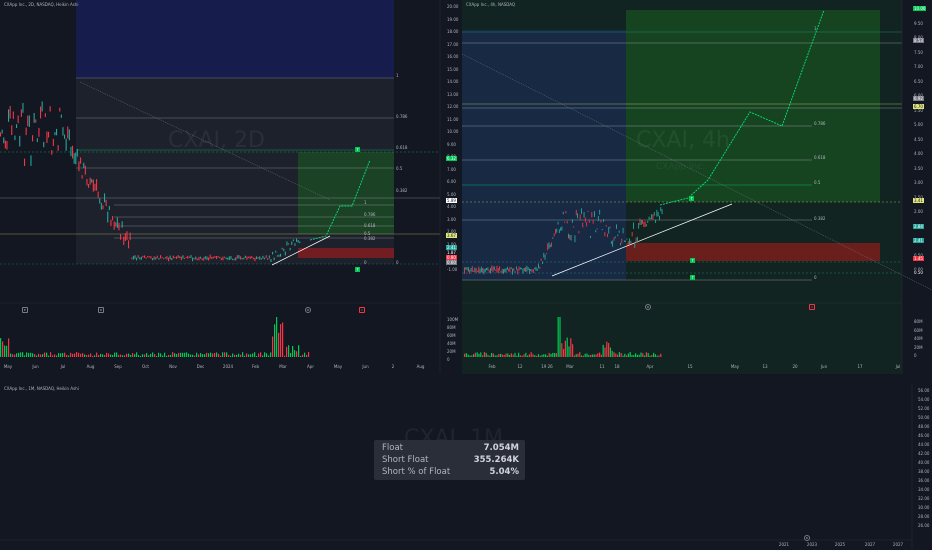 This screenshot has height=550, width=932. Describe the element at coordinates (451, 144) in the screenshot. I see `price-axis-label: 9.00` at that location.